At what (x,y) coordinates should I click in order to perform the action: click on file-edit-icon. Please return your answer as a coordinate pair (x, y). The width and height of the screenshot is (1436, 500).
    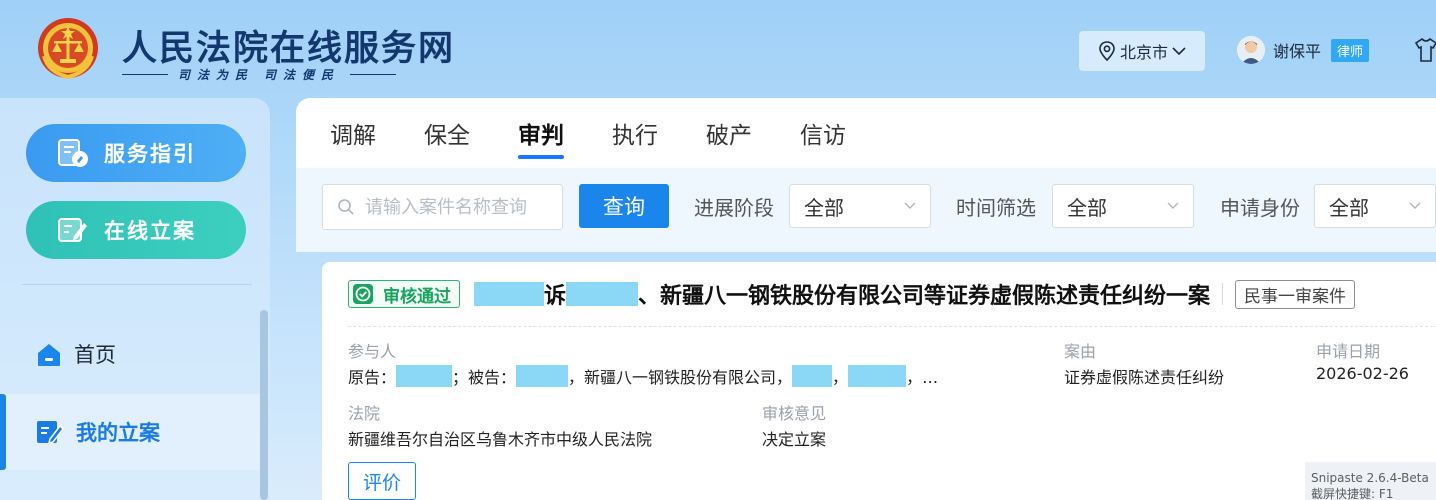
    Looking at the image, I should click on (72, 230).